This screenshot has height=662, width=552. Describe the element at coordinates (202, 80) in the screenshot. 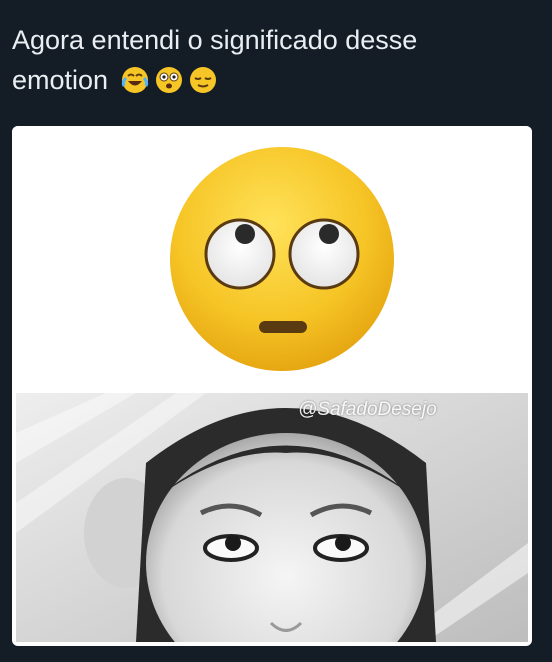

I see `relieved-face-icon` at that location.